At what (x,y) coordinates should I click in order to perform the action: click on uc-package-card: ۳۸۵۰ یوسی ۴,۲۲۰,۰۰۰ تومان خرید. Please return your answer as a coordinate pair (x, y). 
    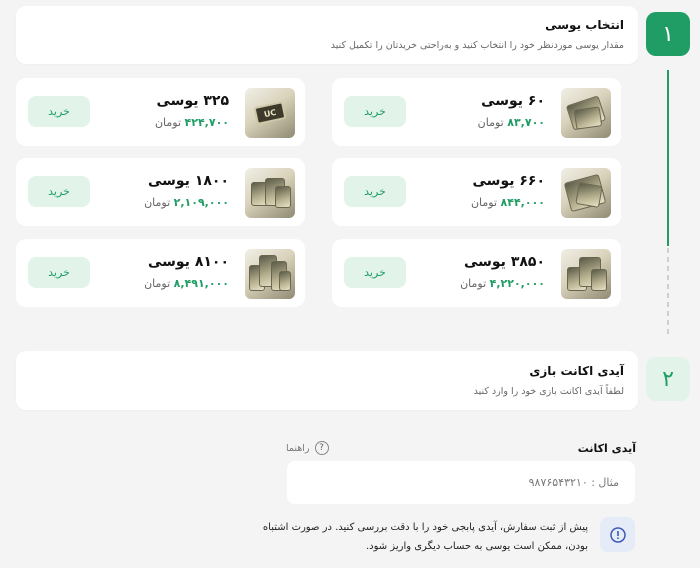
    Looking at the image, I should click on (476, 273).